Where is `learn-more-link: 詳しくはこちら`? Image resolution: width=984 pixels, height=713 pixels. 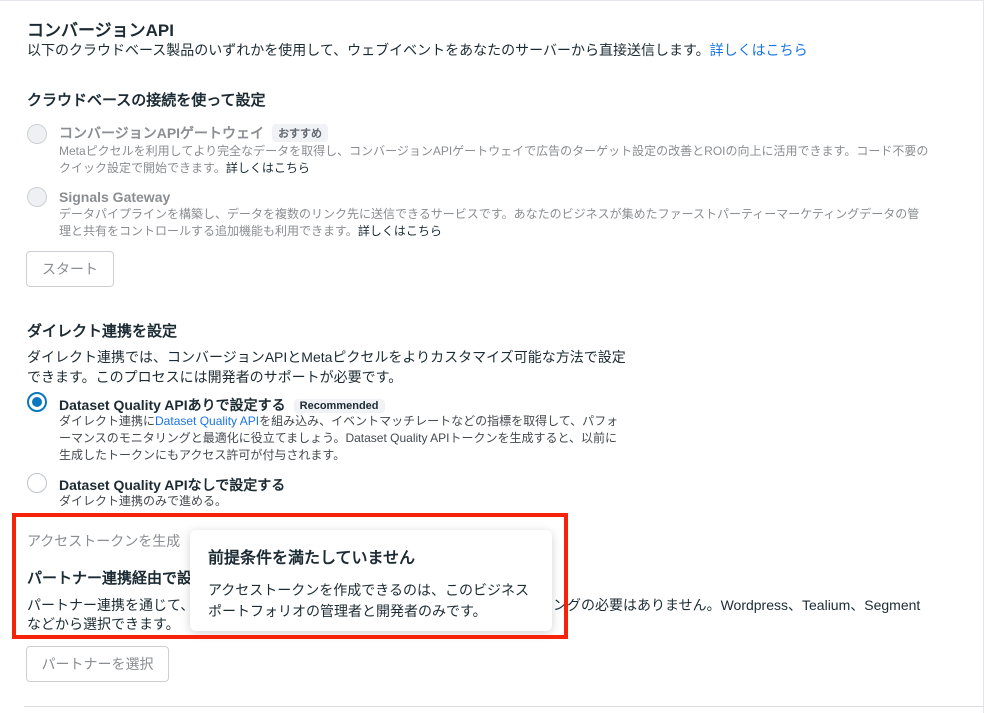 learn-more-link: 詳しくはこちら is located at coordinates (759, 50).